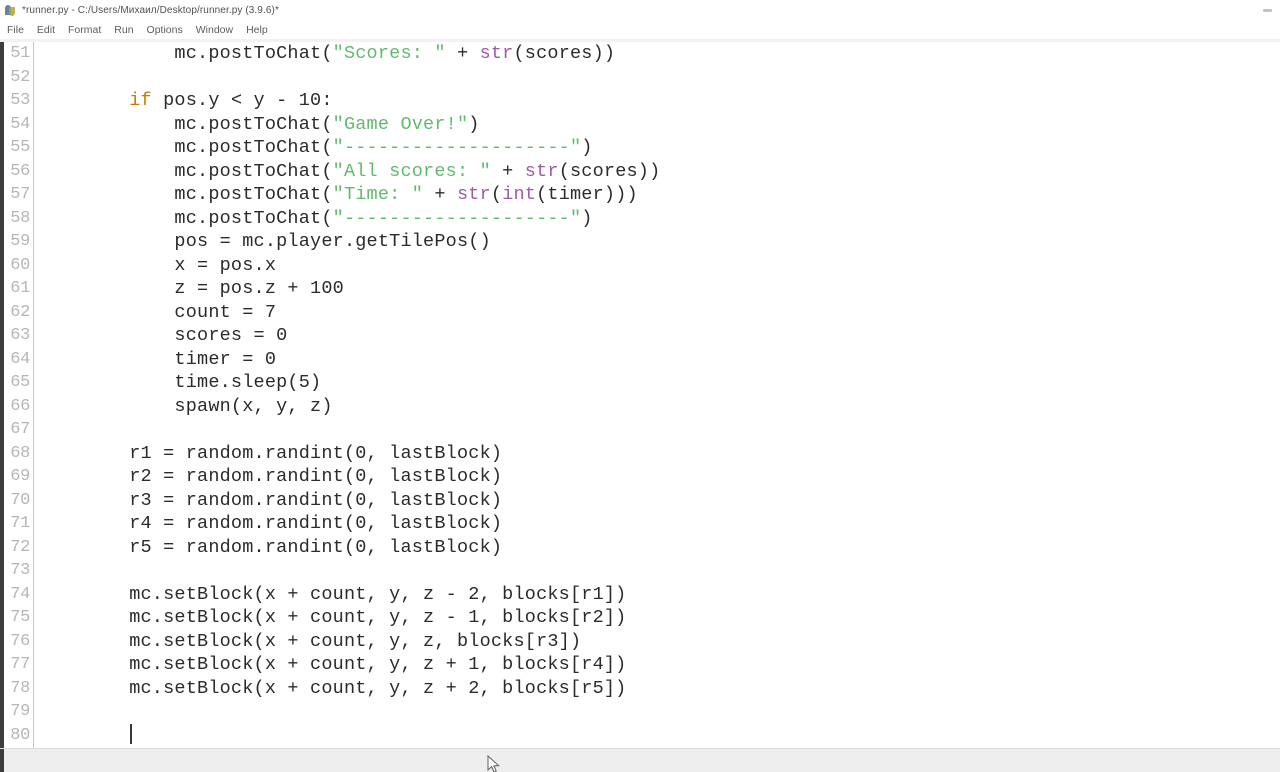 The image size is (1280, 772). What do you see at coordinates (411, 171) in the screenshot?
I see `code-token-str: "All scores: "` at bounding box center [411, 171].